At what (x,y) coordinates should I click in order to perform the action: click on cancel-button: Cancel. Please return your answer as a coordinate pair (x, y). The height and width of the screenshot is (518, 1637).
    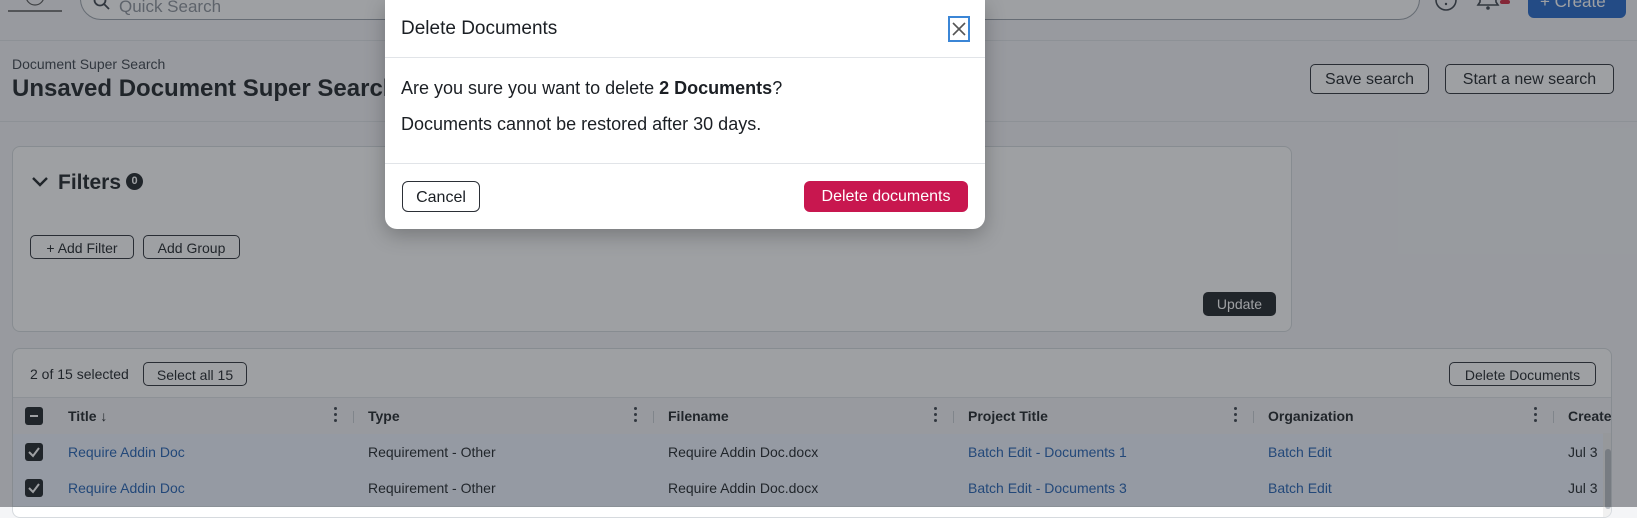
    Looking at the image, I should click on (441, 196).